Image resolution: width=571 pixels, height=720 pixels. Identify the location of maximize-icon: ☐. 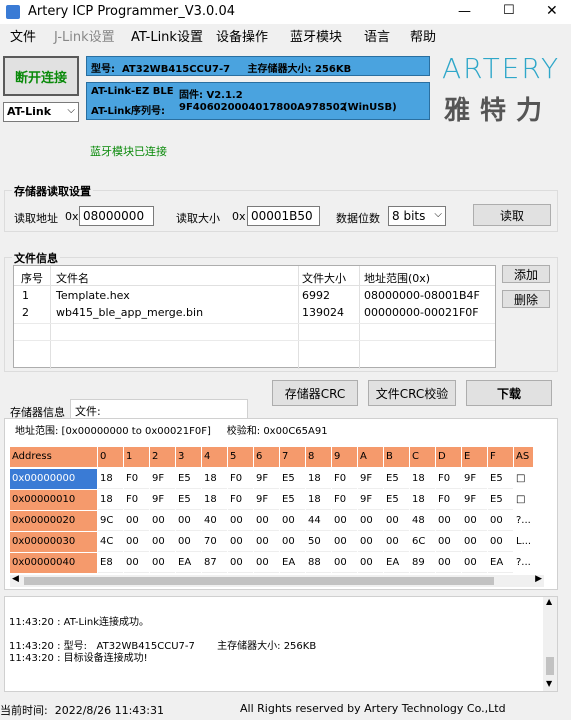
(509, 10).